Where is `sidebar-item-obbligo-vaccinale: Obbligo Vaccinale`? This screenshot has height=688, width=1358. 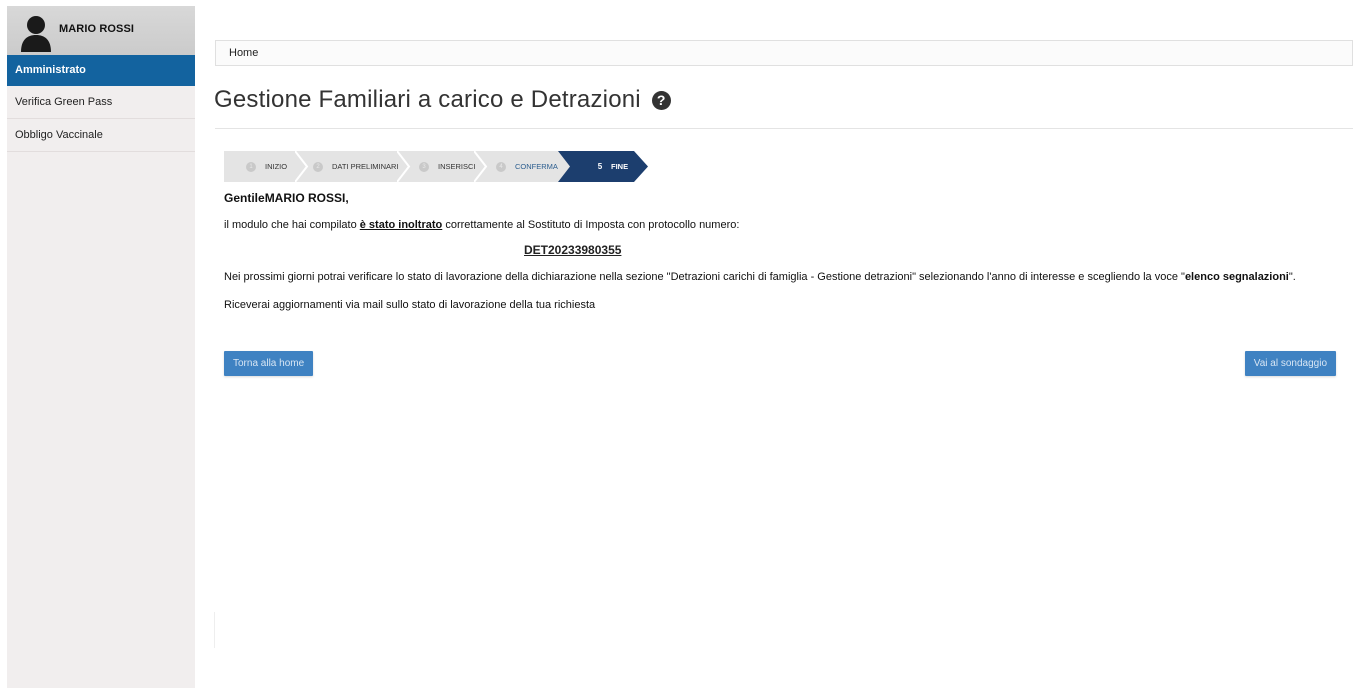 sidebar-item-obbligo-vaccinale: Obbligo Vaccinale is located at coordinates (101, 135).